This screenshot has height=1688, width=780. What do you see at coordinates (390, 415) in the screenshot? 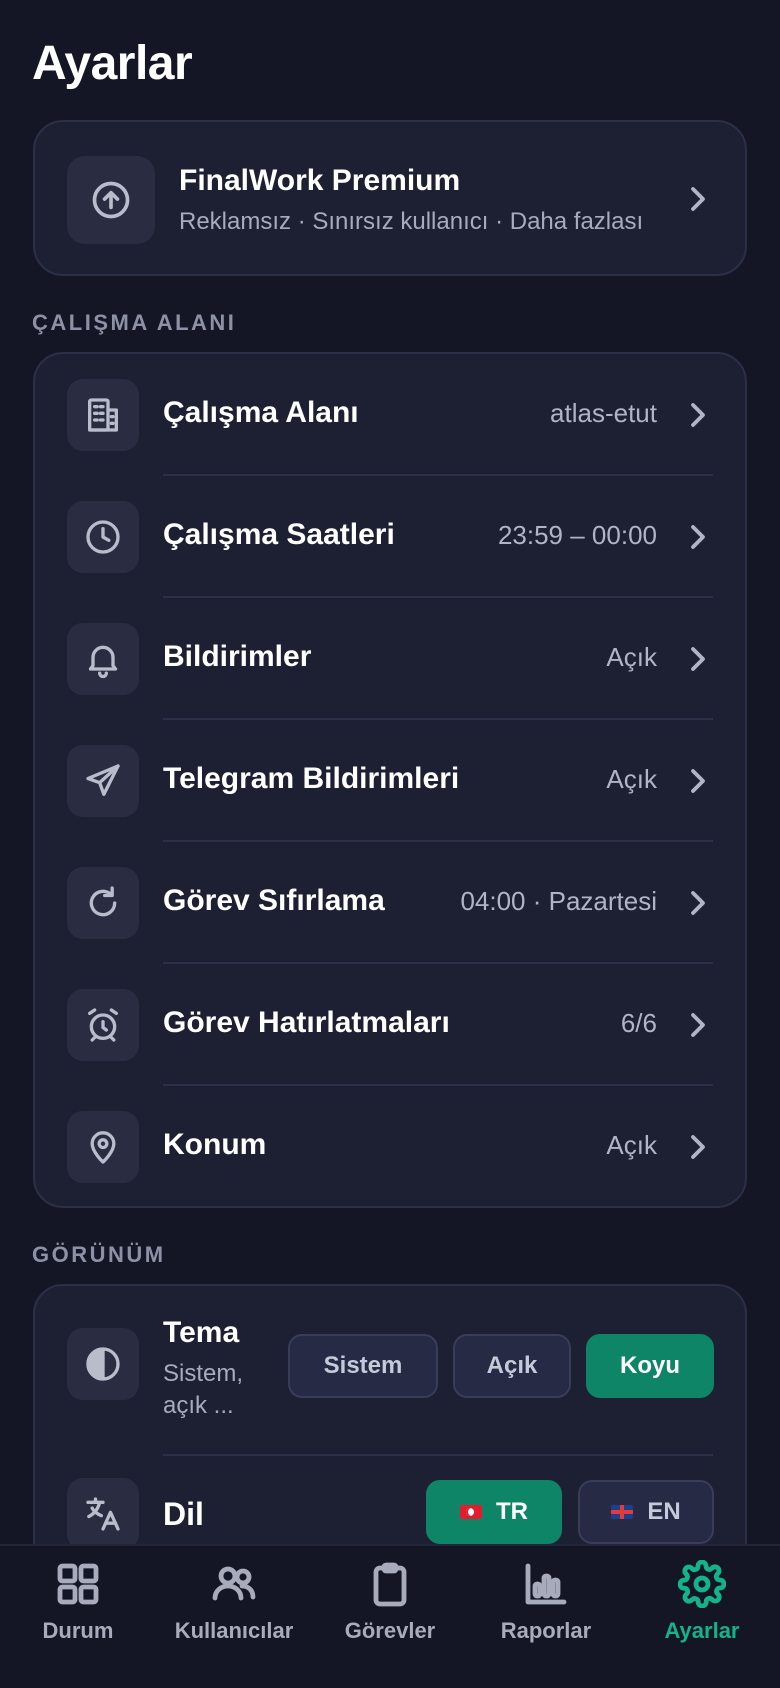
I see `settings-row-workspace: Çalışma Alanı atlas-etut` at bounding box center [390, 415].